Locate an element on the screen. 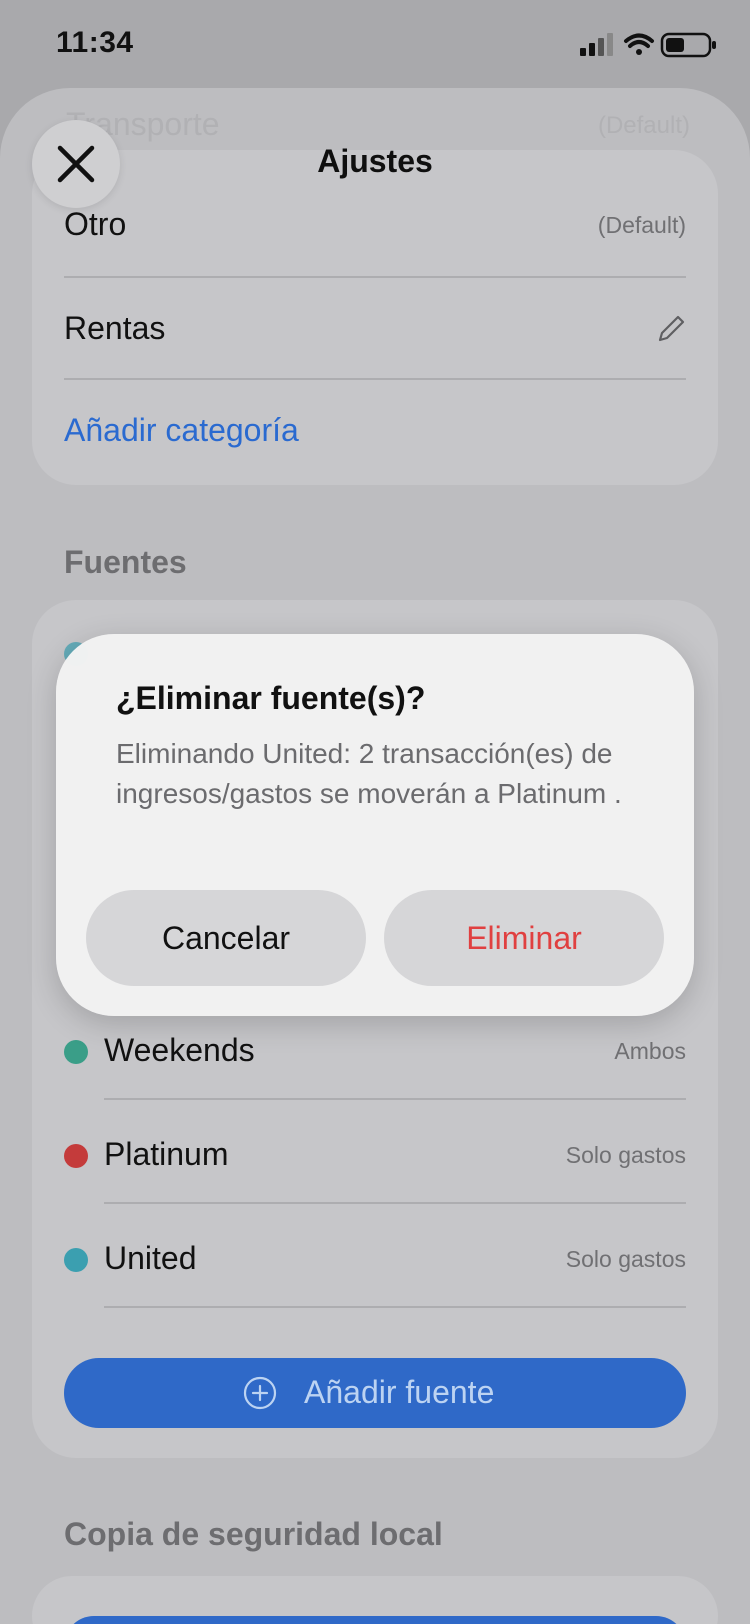 This screenshot has width=750, height=1624. category-row-otro: Otro is located at coordinates (95, 224).